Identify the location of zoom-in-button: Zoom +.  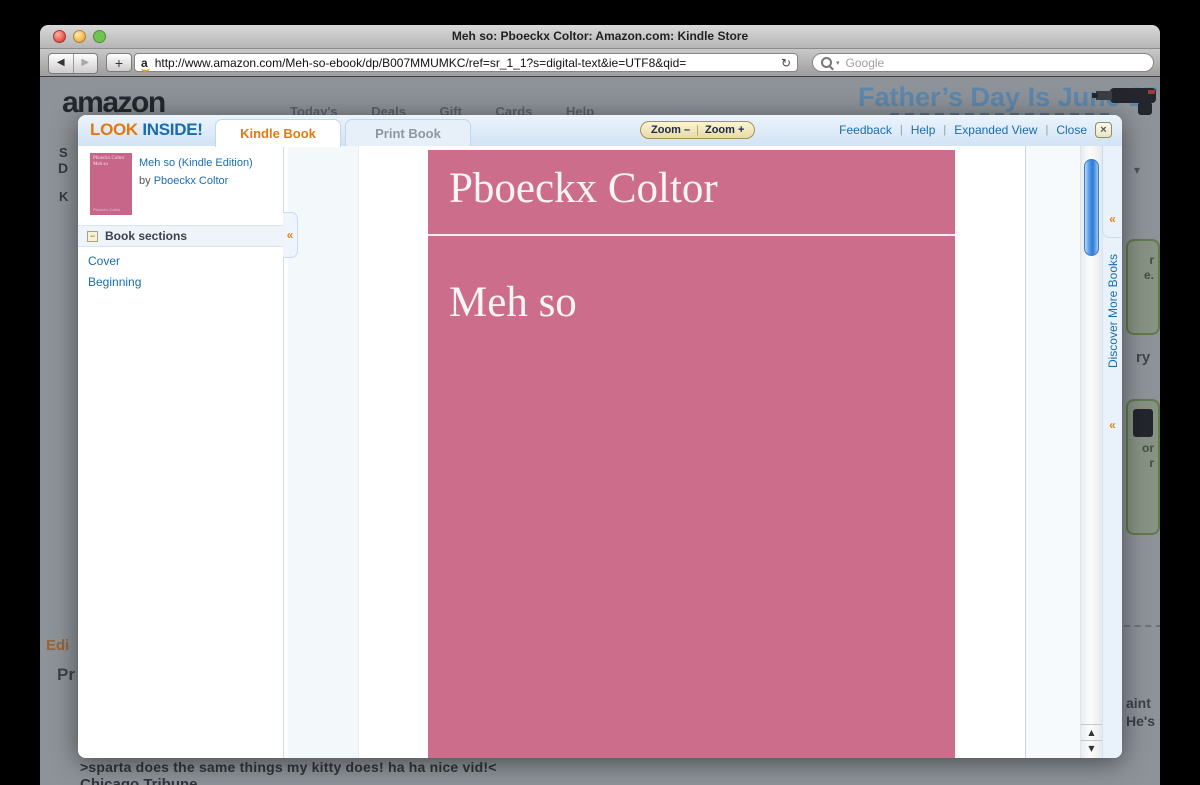
(724, 130).